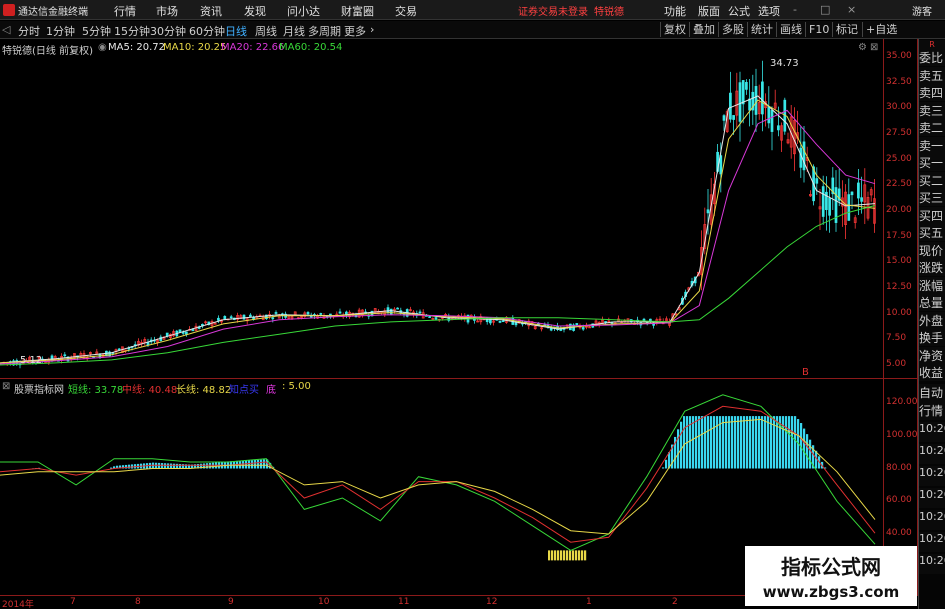  I want to click on y-tick-label: 27.50, so click(899, 133).